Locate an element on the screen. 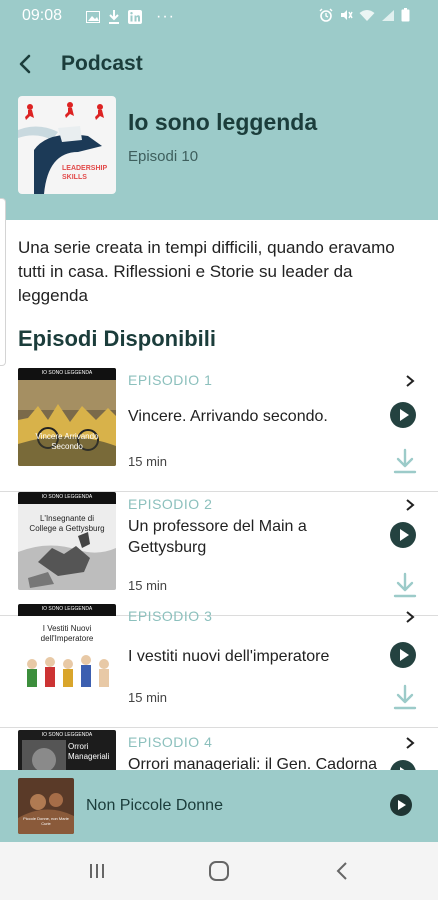  episode-count: Episodi 10 is located at coordinates (163, 156).